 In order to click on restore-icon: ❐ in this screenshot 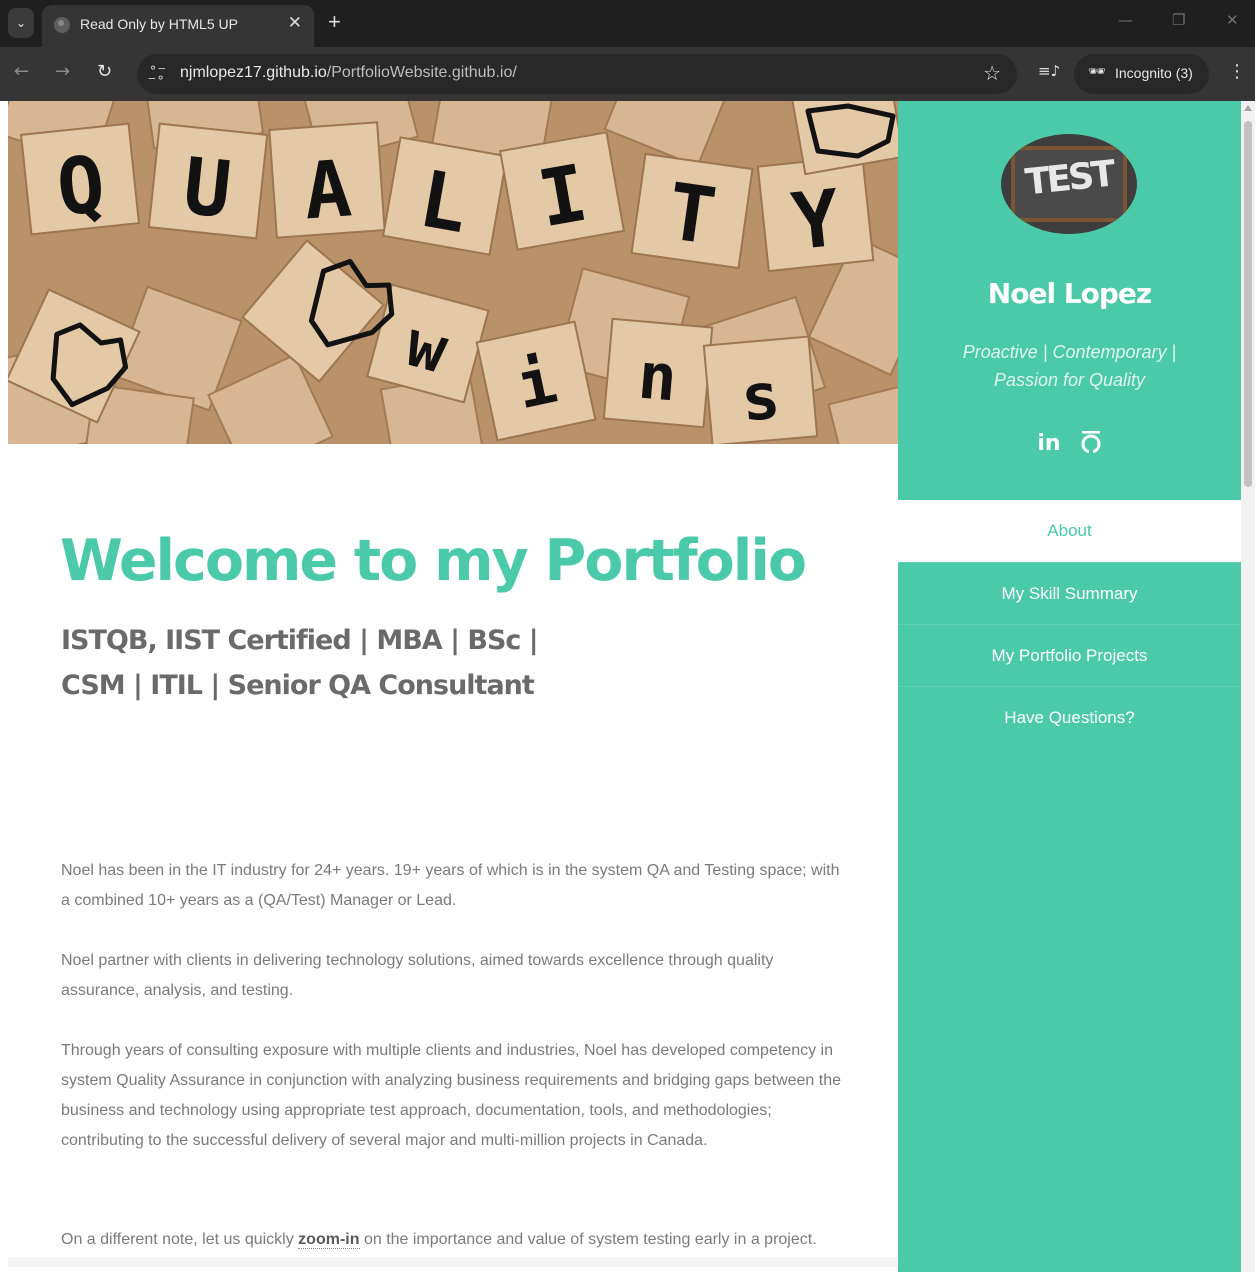, I will do `click(1178, 20)`.